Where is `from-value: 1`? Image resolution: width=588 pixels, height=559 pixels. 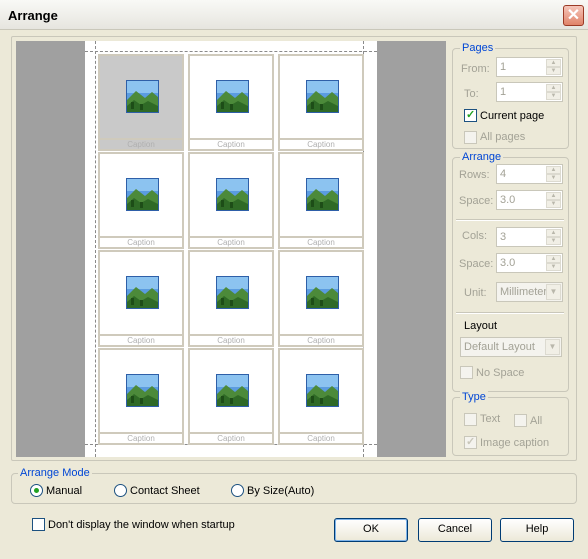
from-value: 1 is located at coordinates (503, 67).